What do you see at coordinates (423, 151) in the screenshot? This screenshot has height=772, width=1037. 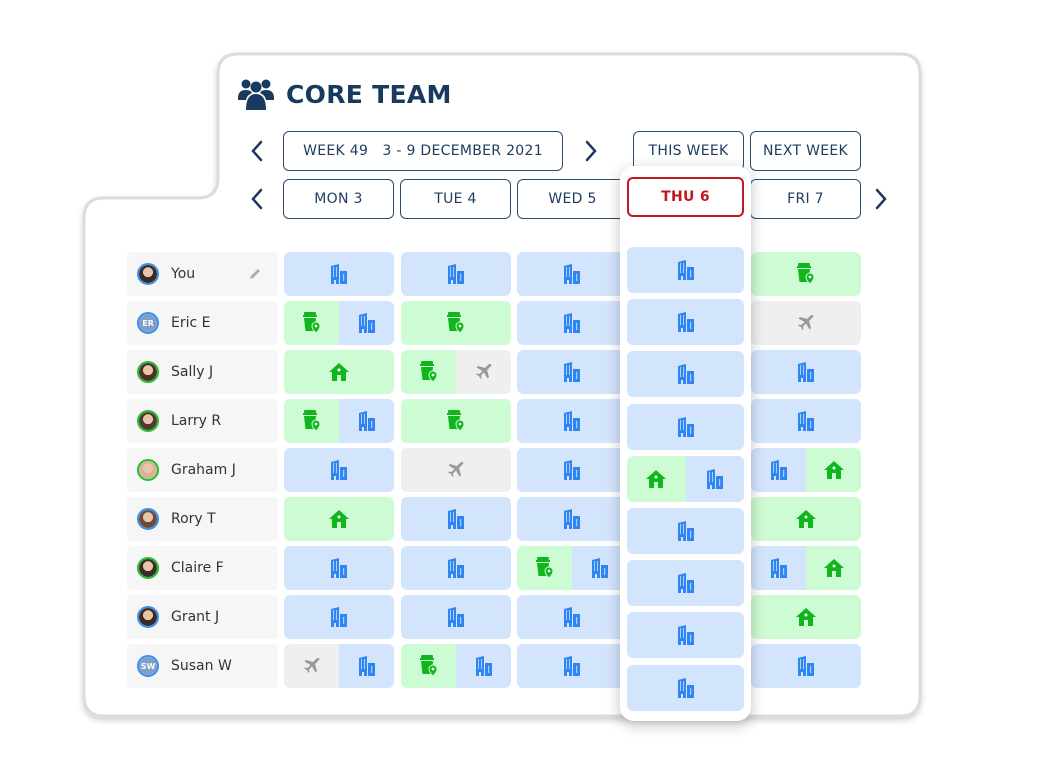 I see `week-selector: WEEK 49 3 - 9 DECEMBER 2021` at bounding box center [423, 151].